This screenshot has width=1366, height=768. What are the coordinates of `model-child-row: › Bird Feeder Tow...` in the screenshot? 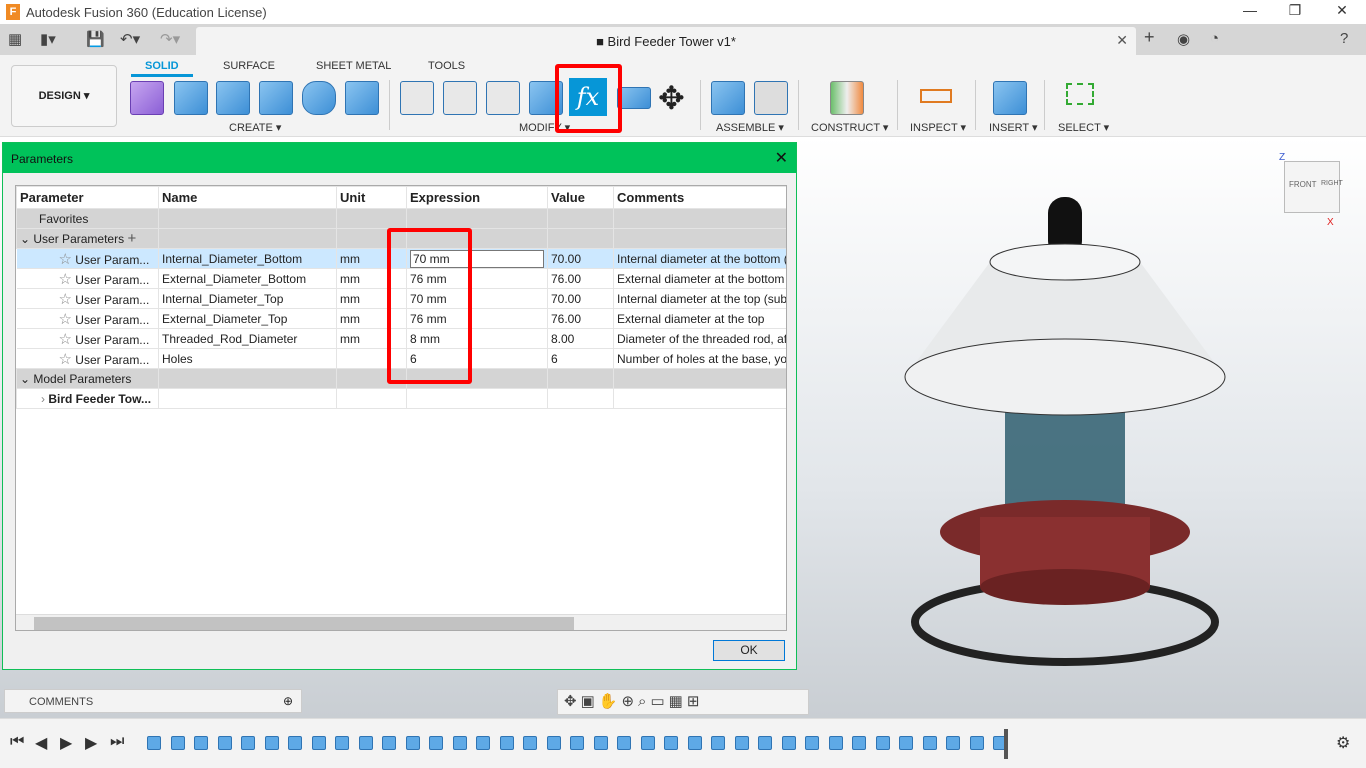 It's located at (401, 398).